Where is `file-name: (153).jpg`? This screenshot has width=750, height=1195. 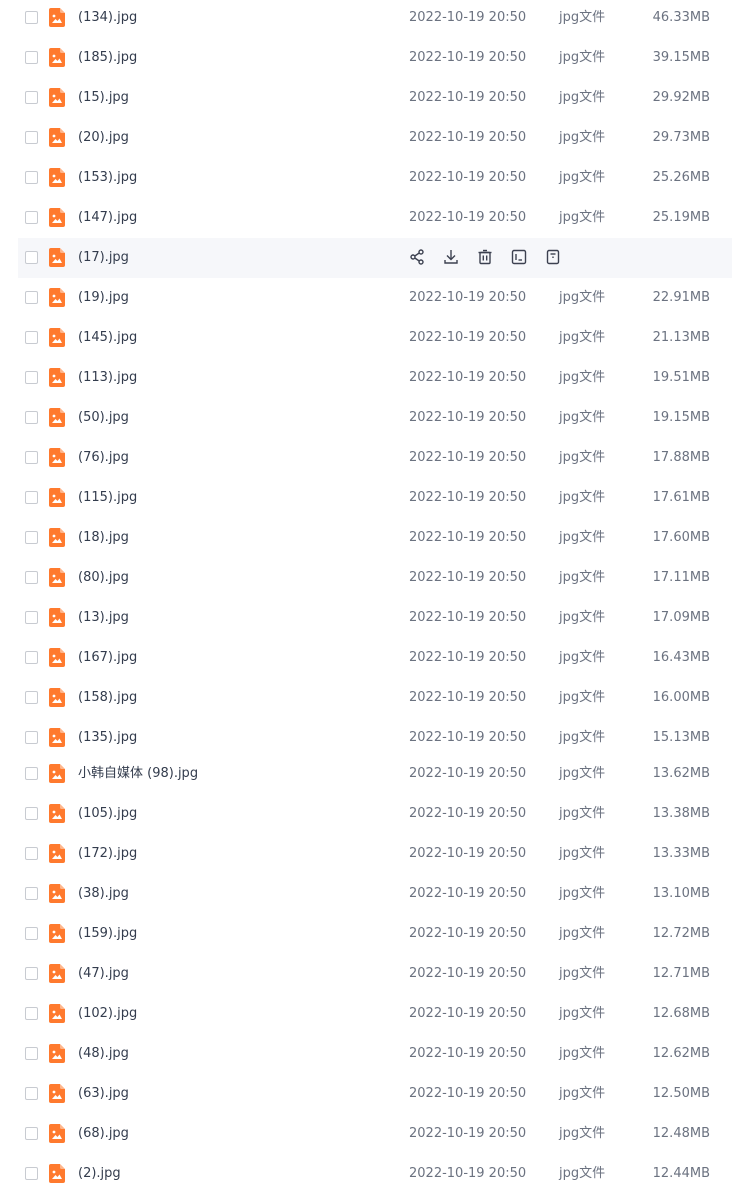
file-name: (153).jpg is located at coordinates (107, 178).